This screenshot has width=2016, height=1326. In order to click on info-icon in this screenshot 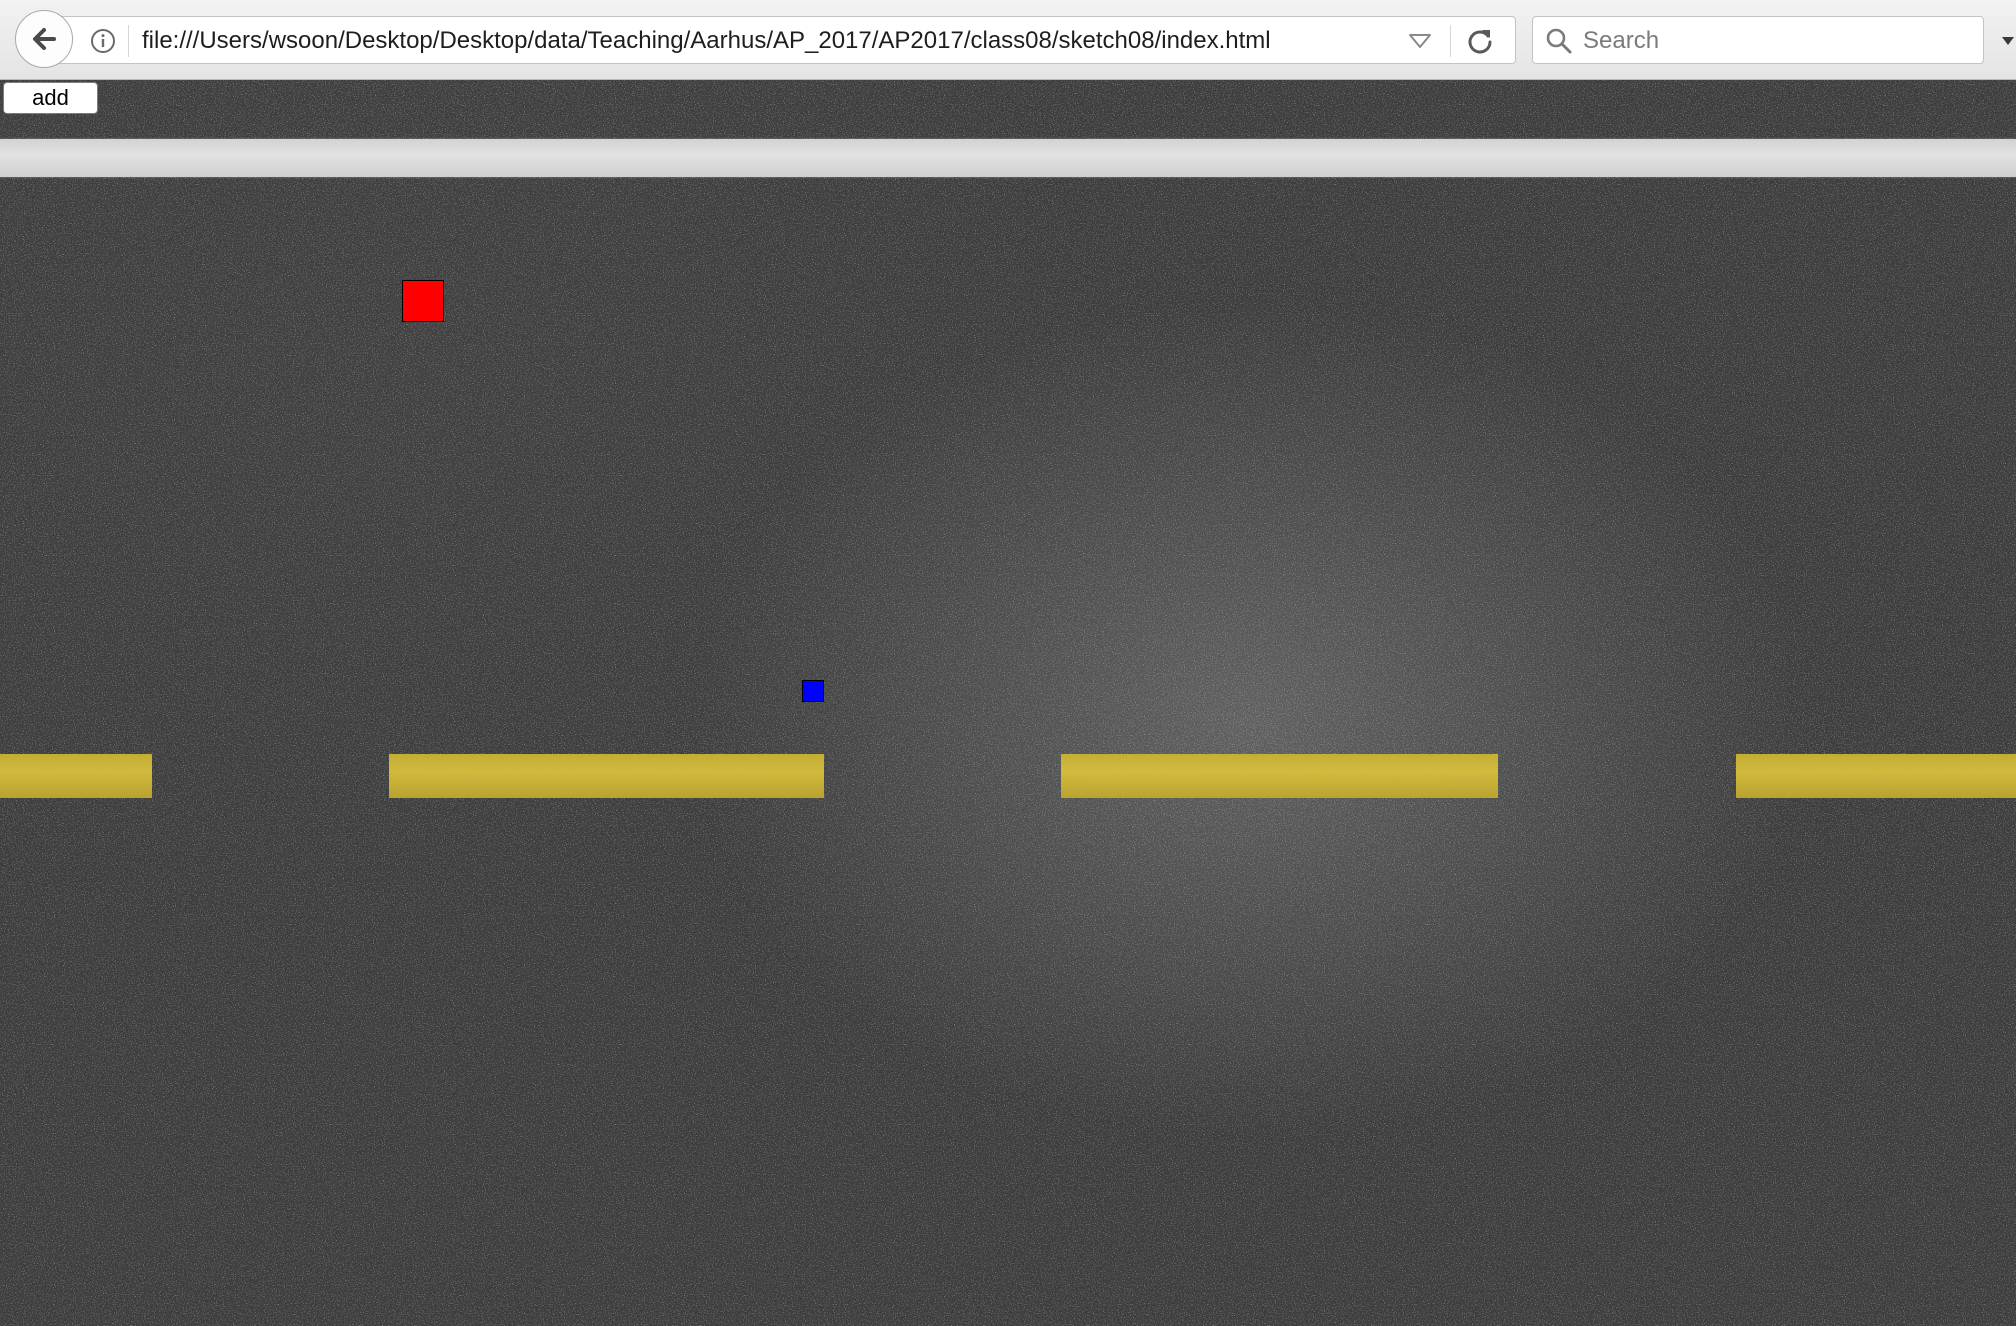, I will do `click(103, 41)`.